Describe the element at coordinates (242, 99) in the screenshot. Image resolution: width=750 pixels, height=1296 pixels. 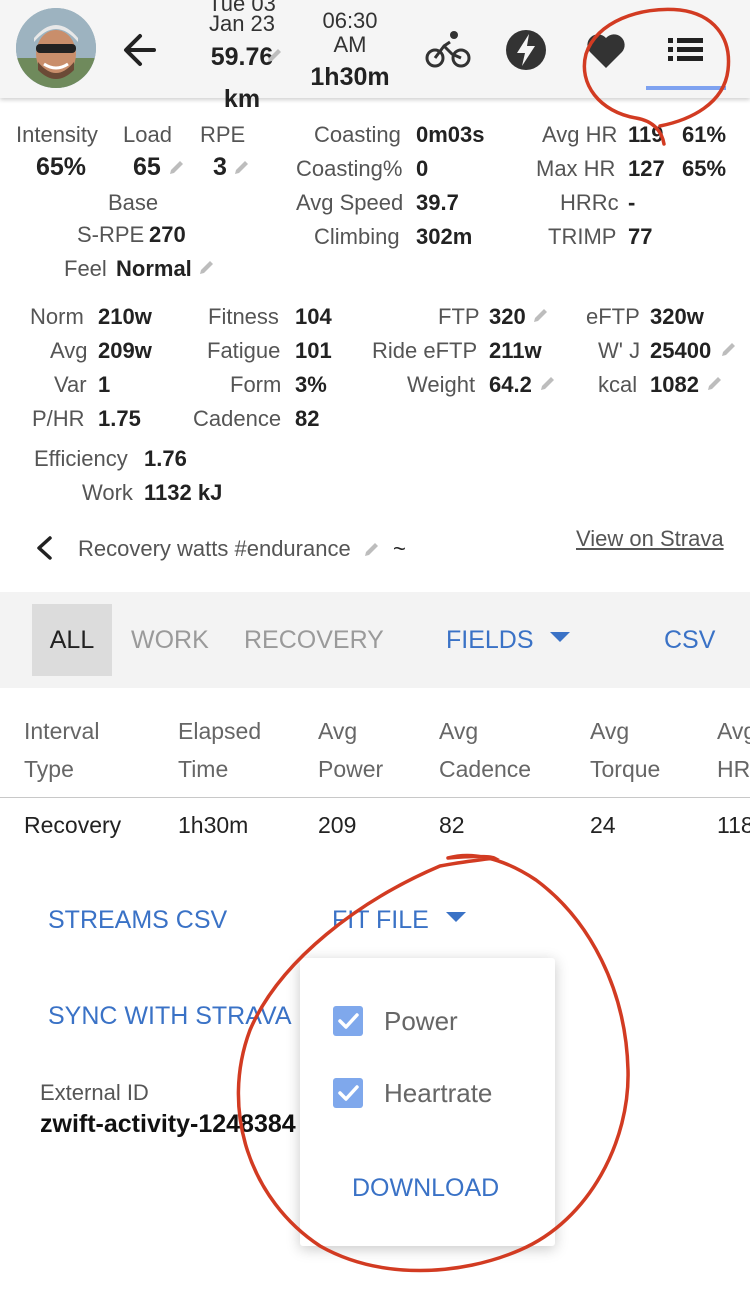
I see `header-distance-unit: km` at that location.